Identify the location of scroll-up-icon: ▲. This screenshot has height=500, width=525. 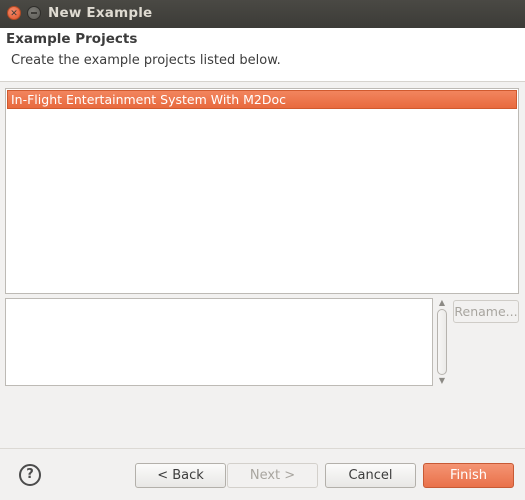
(442, 303).